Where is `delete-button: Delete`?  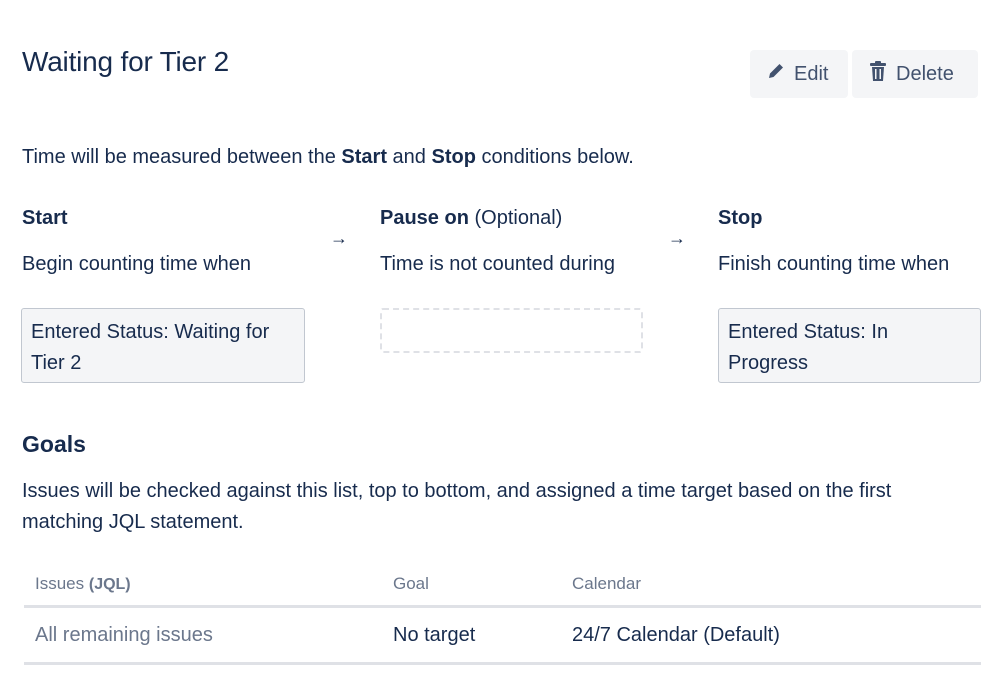
delete-button: Delete is located at coordinates (915, 74).